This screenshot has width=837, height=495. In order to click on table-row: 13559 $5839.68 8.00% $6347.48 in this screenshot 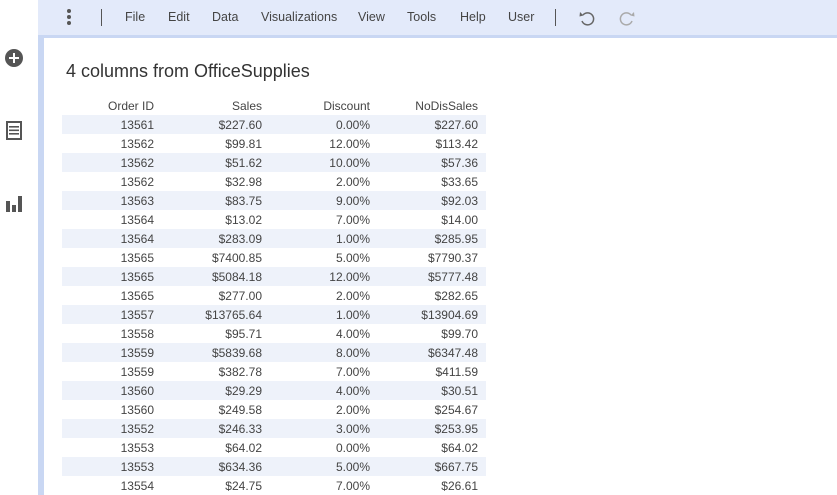, I will do `click(274, 352)`.